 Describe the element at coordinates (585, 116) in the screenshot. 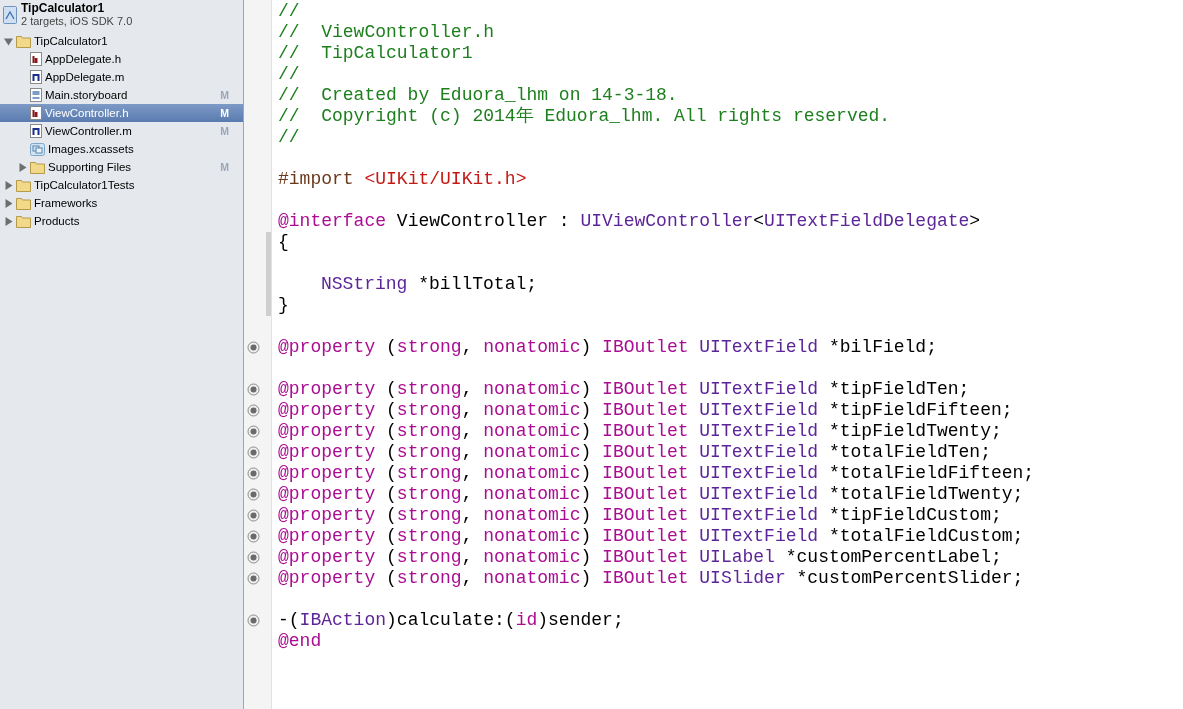

I see `code-line: // Copyright (c) 2014年 Eduora_lhm. All rights reserved.` at that location.